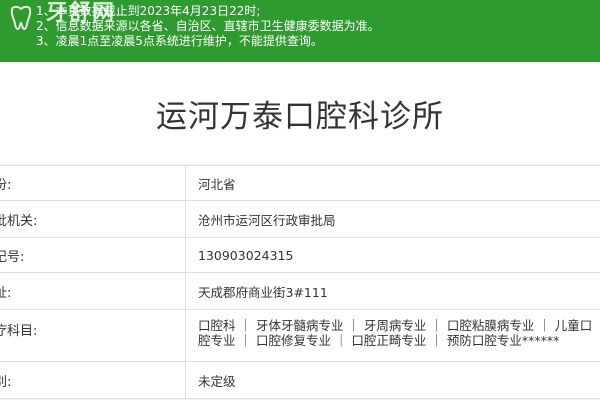 The height and width of the screenshot is (400, 600). I want to click on notice-line-2: 2、信息数据来源以各省、自治区、直辖市卫生健康委数据为准。, so click(208, 26).